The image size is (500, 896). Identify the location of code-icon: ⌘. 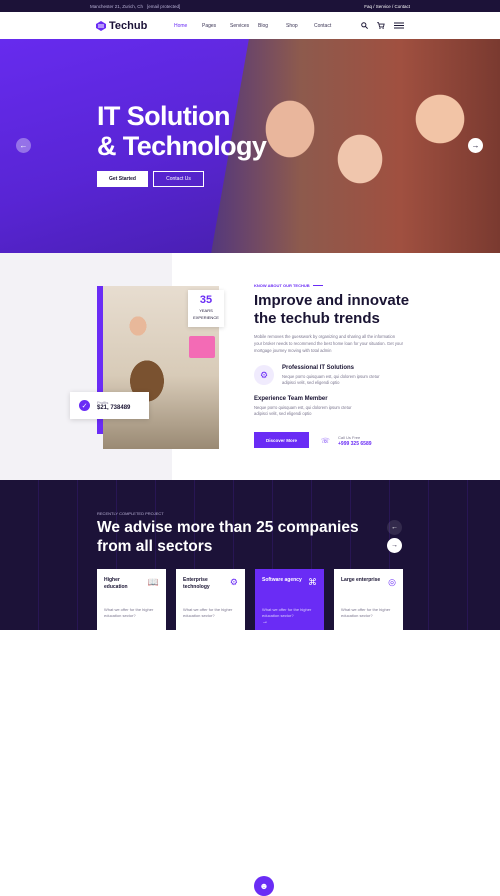
(312, 582).